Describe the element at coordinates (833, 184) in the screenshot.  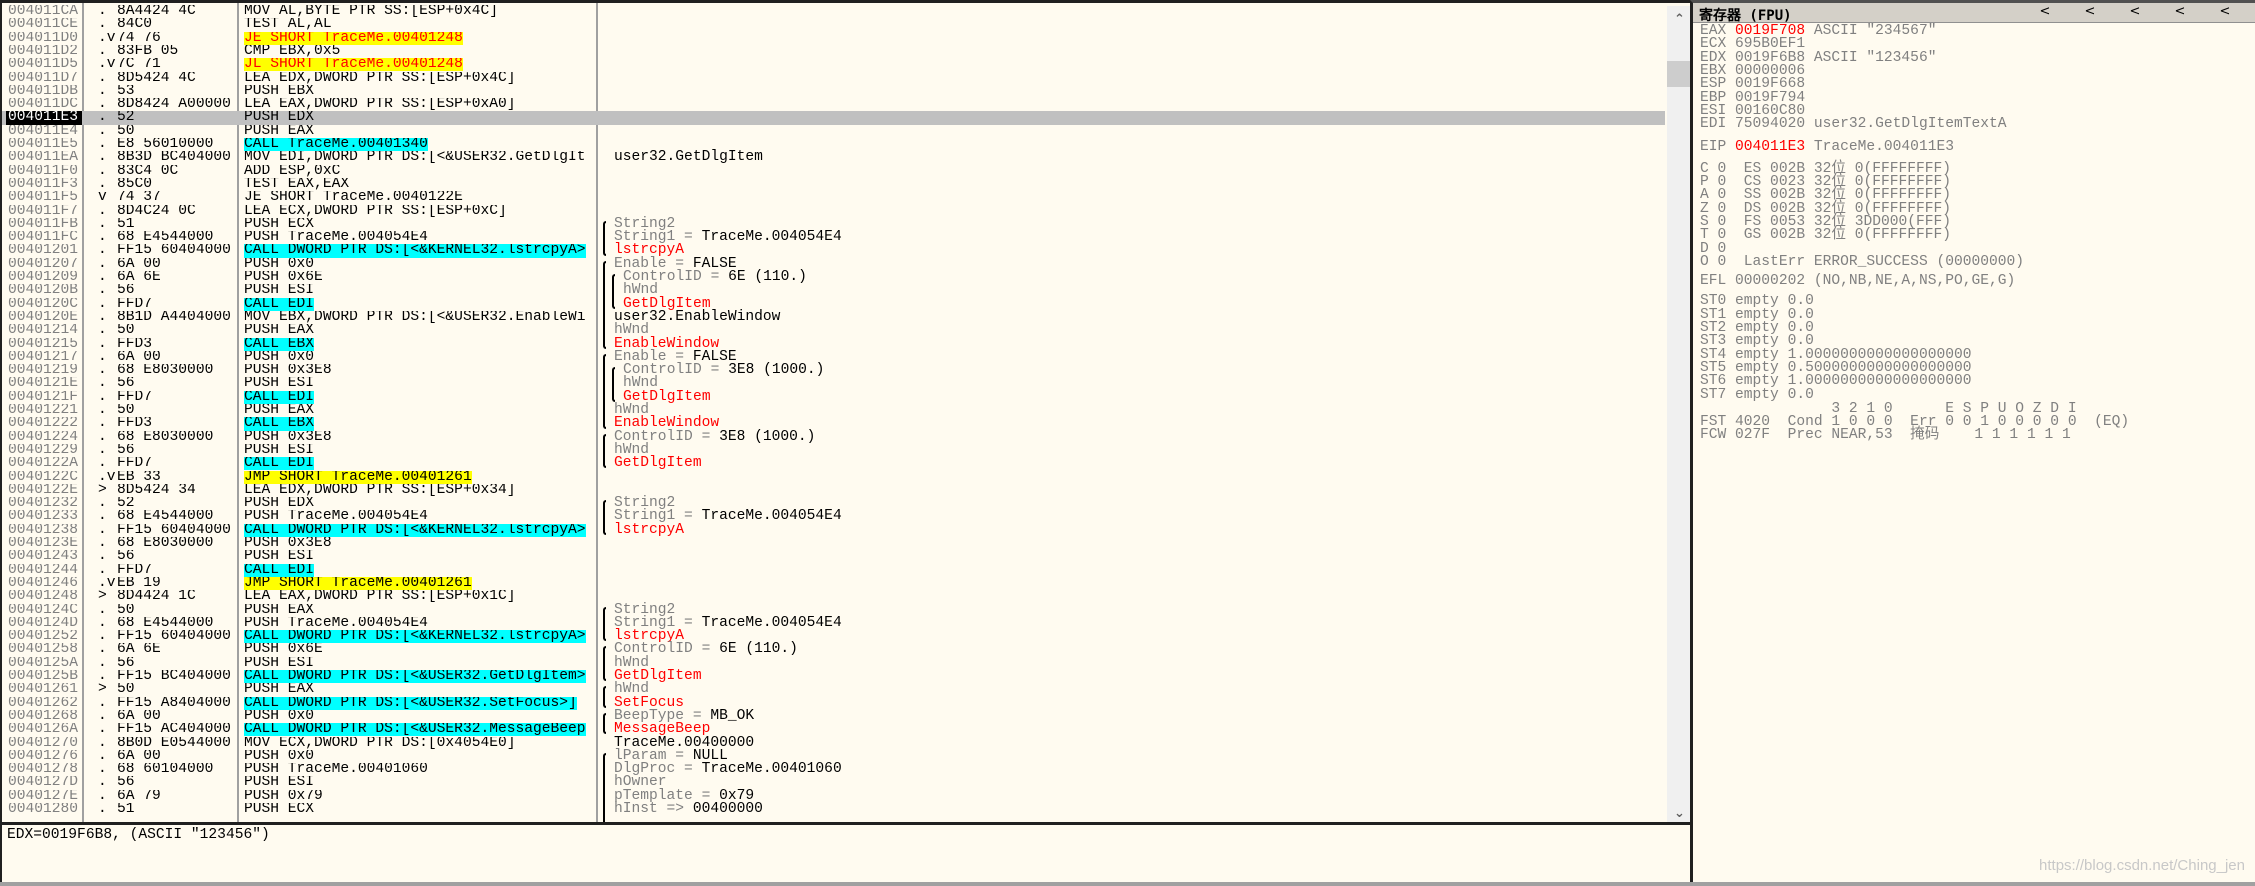
I see `disasm-row: 004011F3. 85C0 TEST EAX,EAX` at that location.